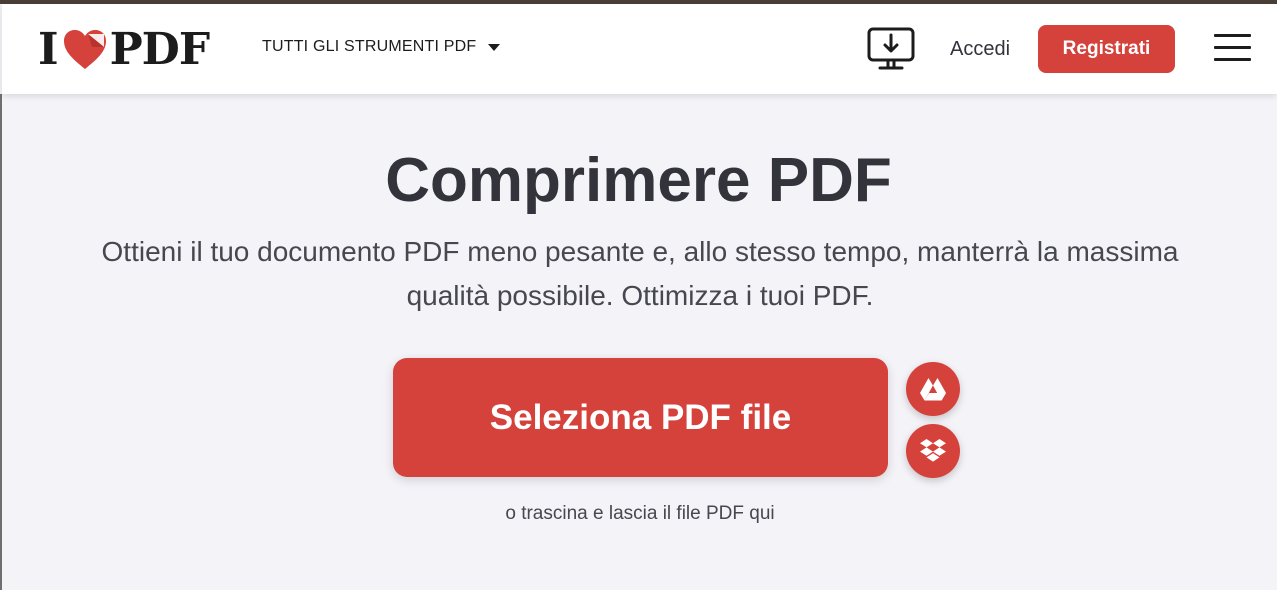  I want to click on logo-text-pdf: PDF, so click(159, 49).